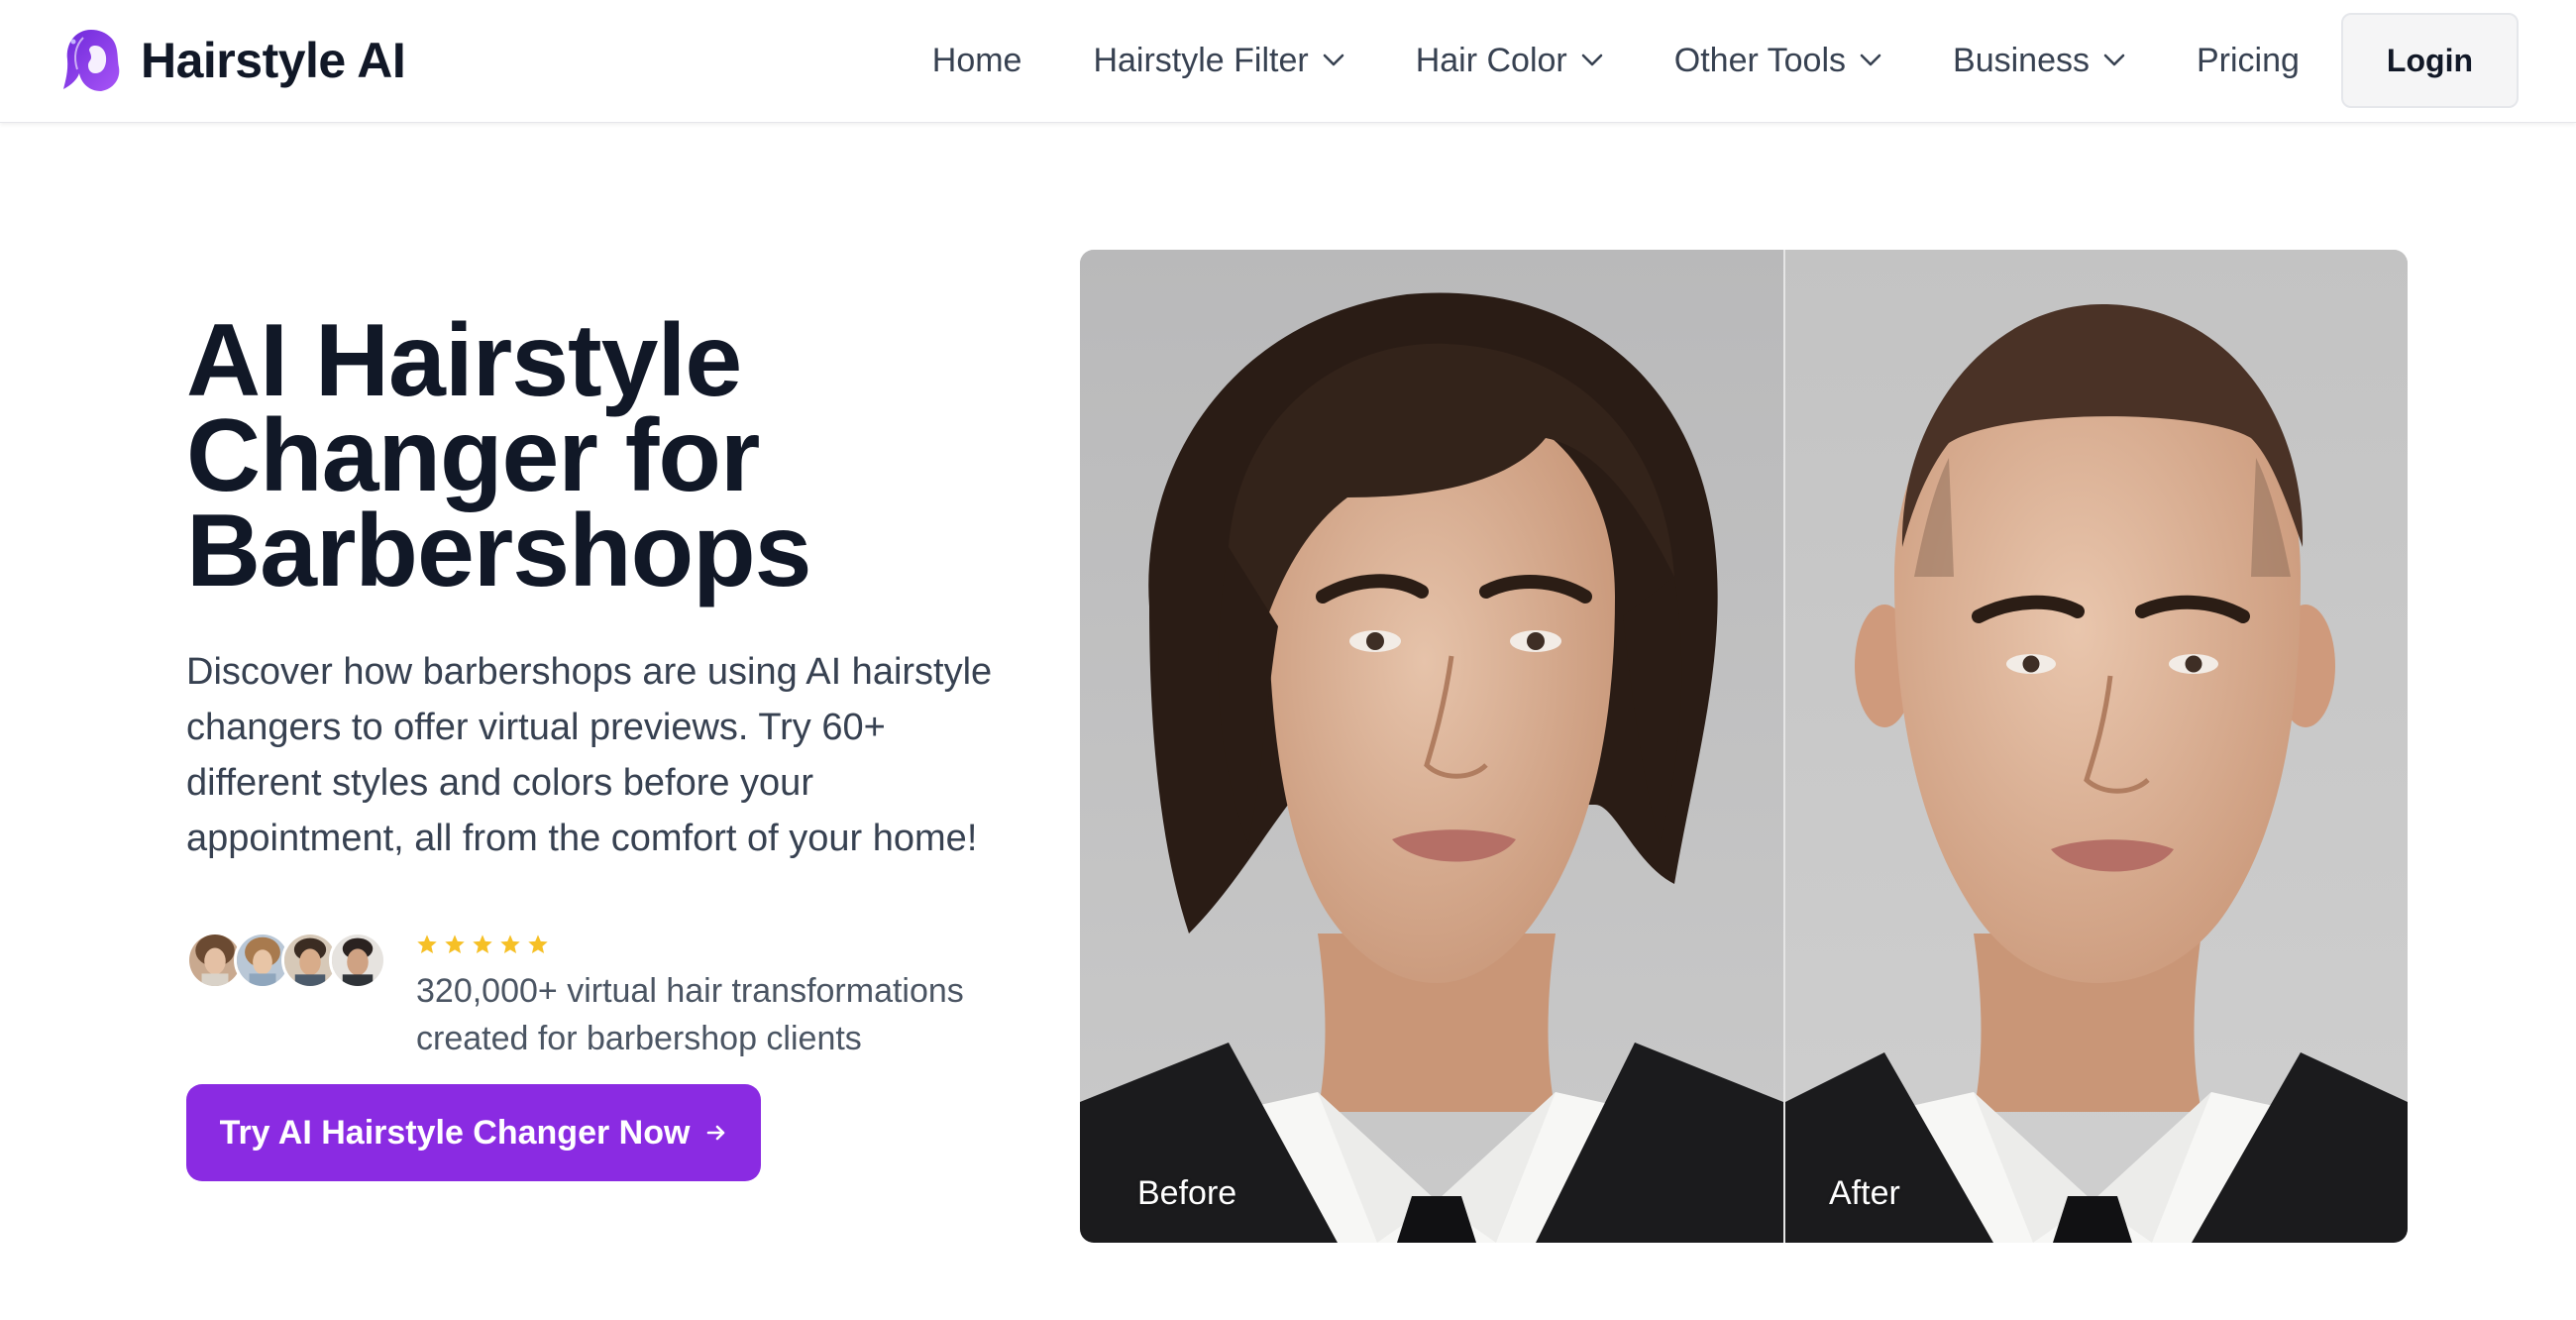  I want to click on nav-item-hairstyle-filter: Hairstyle Filter, so click(1218, 61).